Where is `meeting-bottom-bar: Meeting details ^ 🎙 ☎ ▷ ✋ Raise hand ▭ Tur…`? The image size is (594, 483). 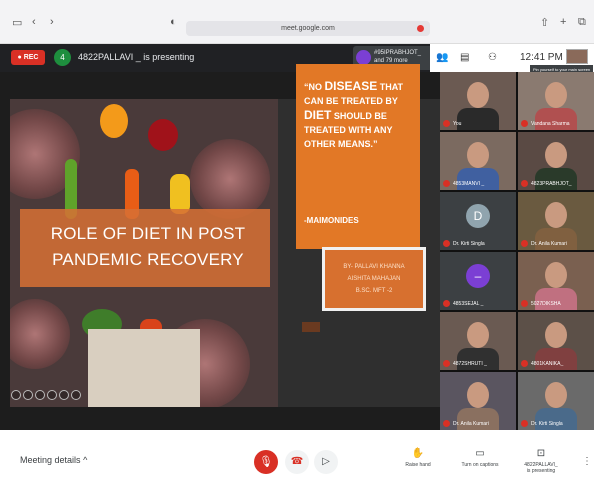
meeting-bottom-bar: Meeting details ^ 🎙 ☎ ▷ ✋ Raise hand ▭ Tur… is located at coordinates (297, 456).